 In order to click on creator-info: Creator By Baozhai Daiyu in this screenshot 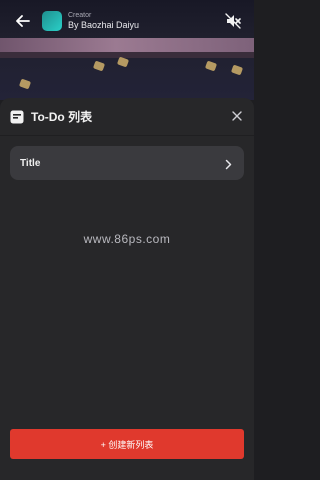, I will do `click(103, 21)`.